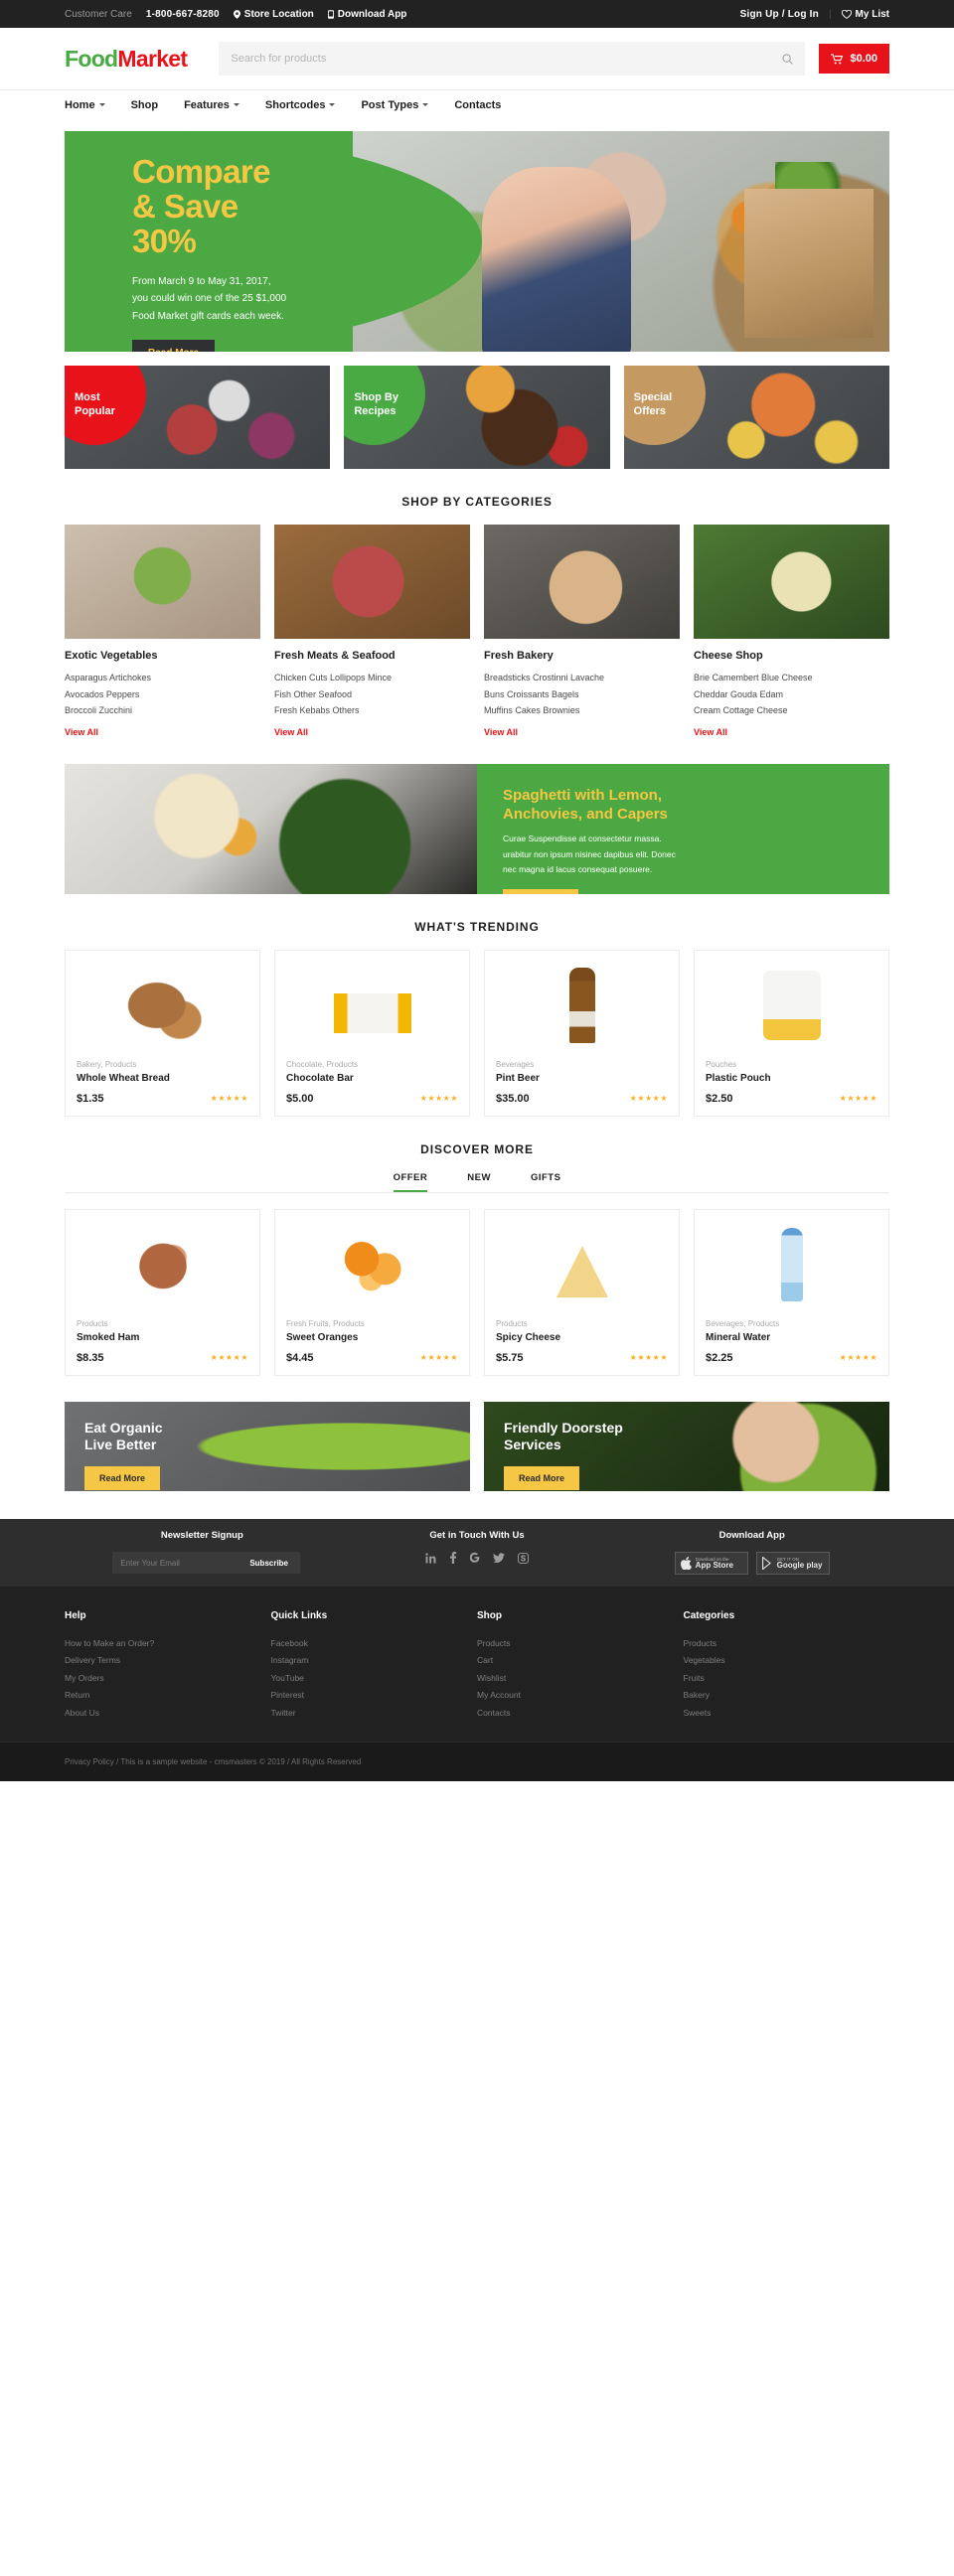  Describe the element at coordinates (791, 710) in the screenshot. I see `category-link: Cream Cottage Cheese` at that location.